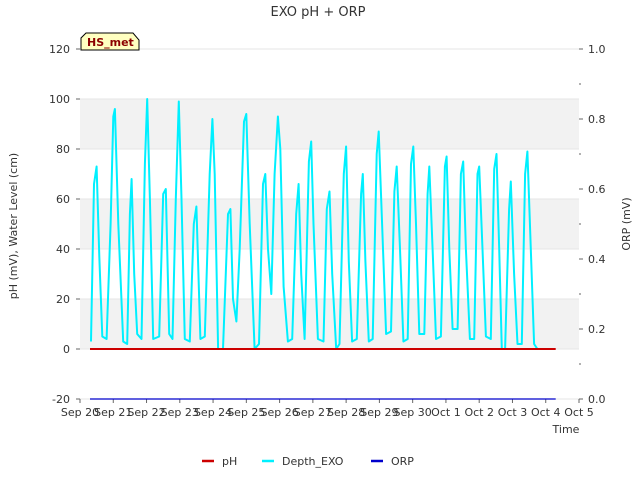 The image size is (640, 484). I want to click on station-badge: HS_met, so click(110, 41).